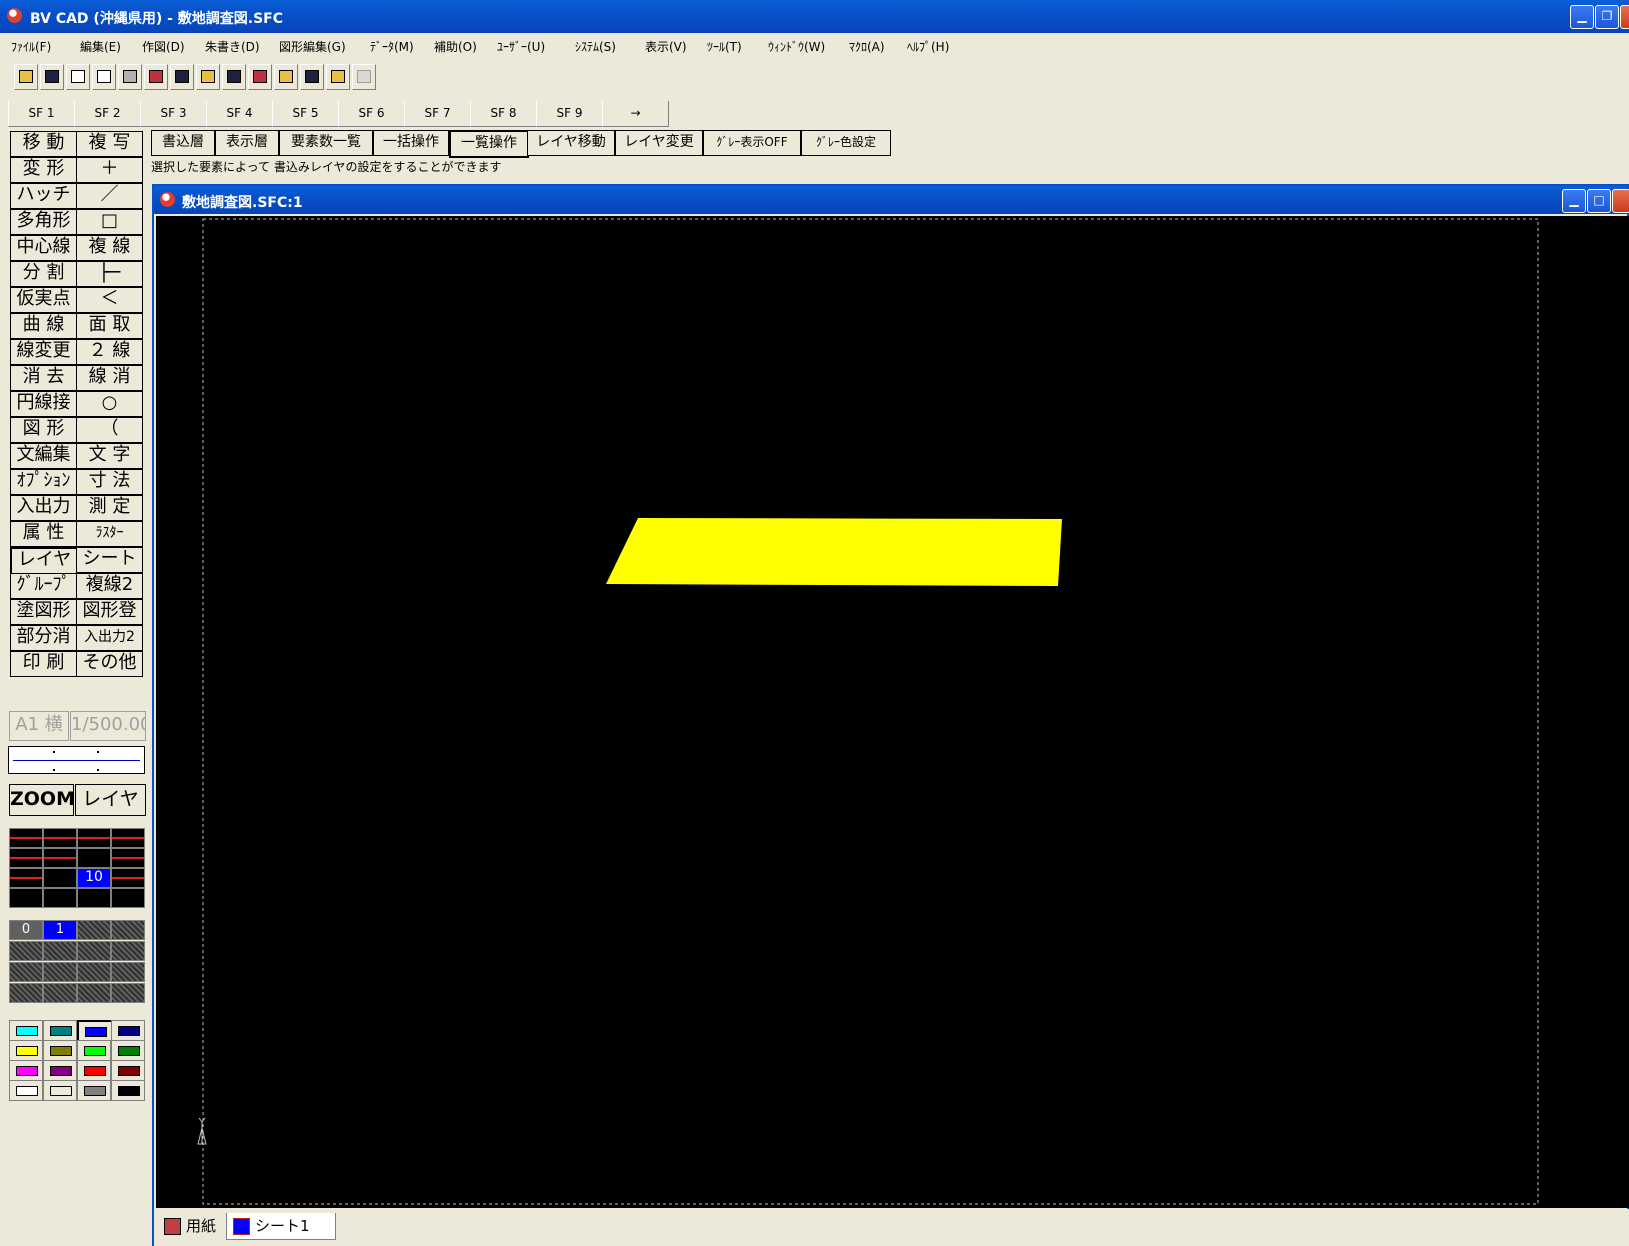  What do you see at coordinates (43, 612) in the screenshot?
I see `fill-shape-button: 塗図形` at bounding box center [43, 612].